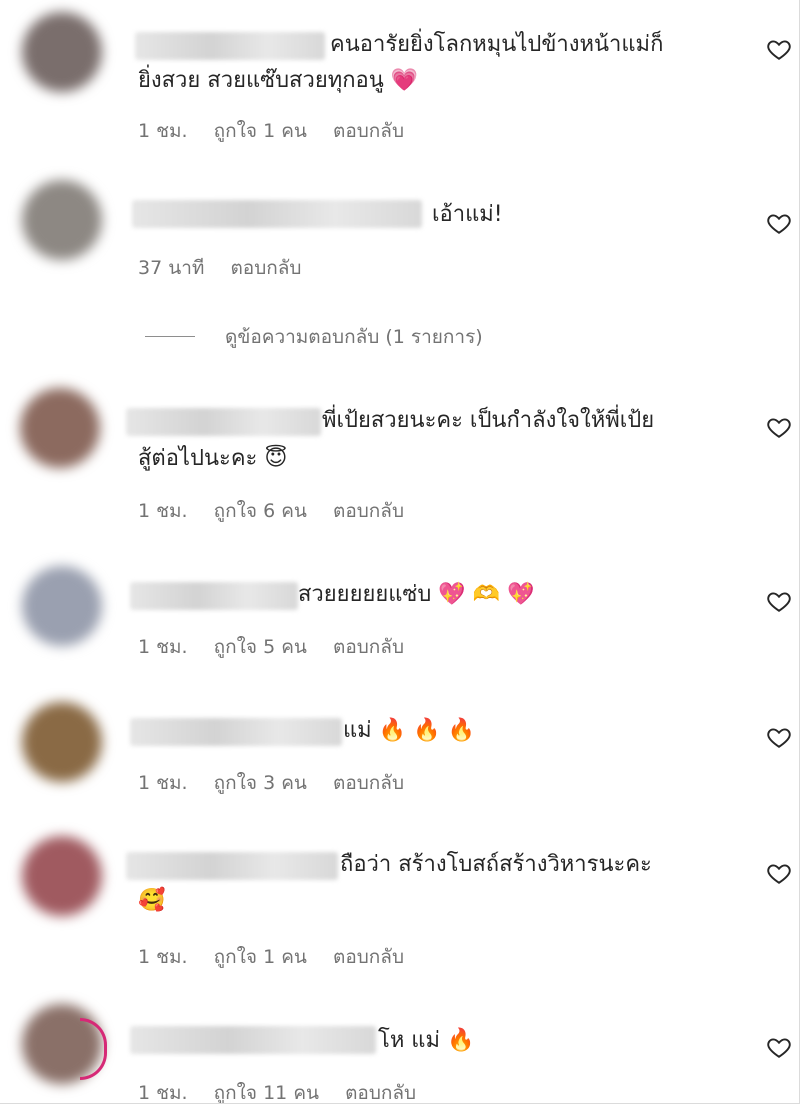 The width and height of the screenshot is (800, 1108). I want to click on comment-text-line2: 🥰, so click(152, 900).